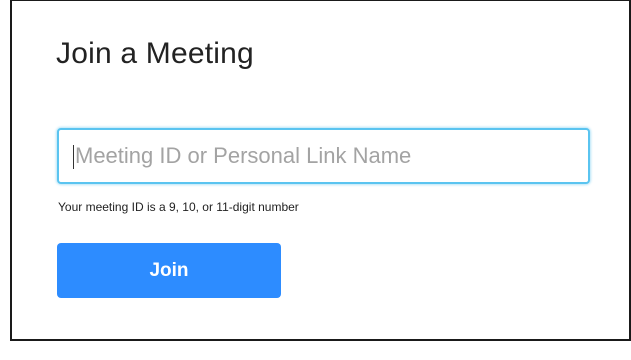 The image size is (631, 360). I want to click on meeting-id-field, so click(323, 156).